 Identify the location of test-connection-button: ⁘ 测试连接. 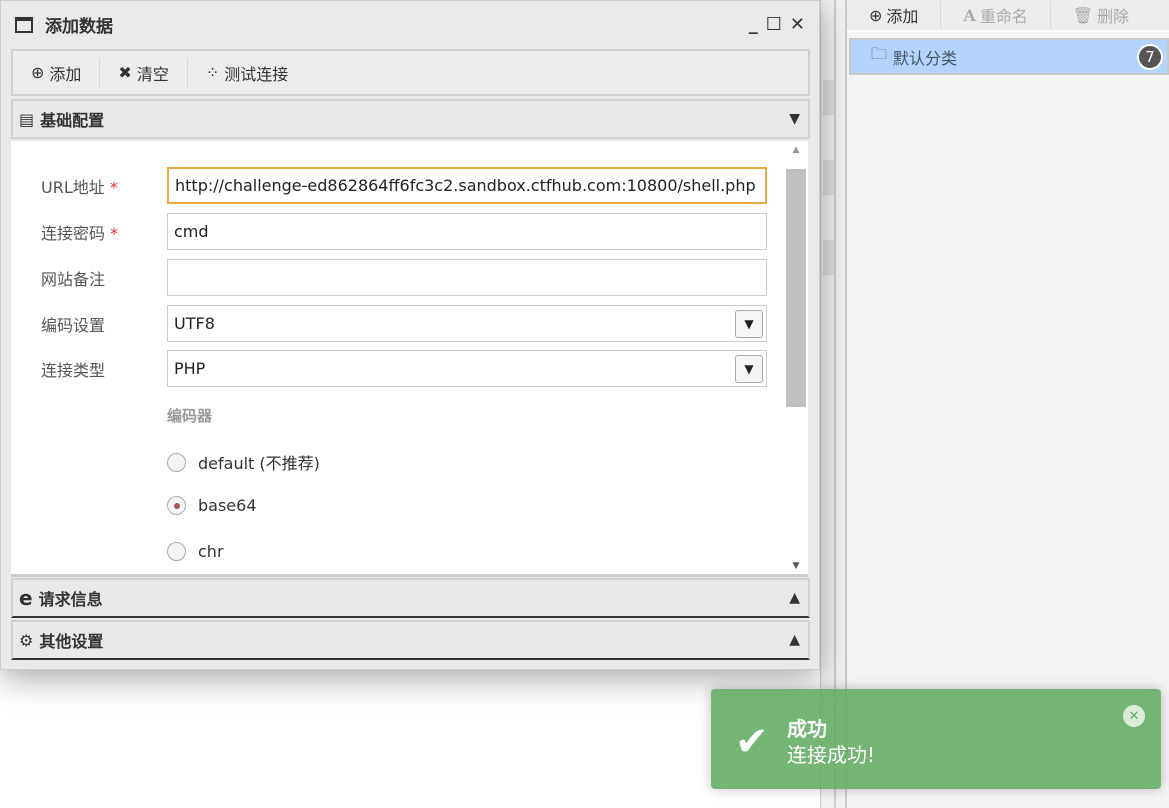
(247, 73).